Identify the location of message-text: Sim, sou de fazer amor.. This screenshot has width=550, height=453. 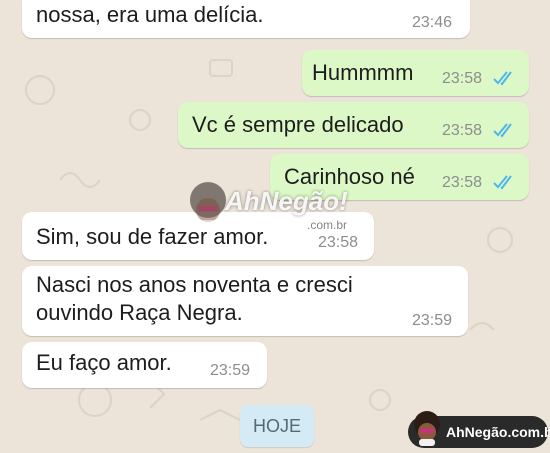
(152, 236).